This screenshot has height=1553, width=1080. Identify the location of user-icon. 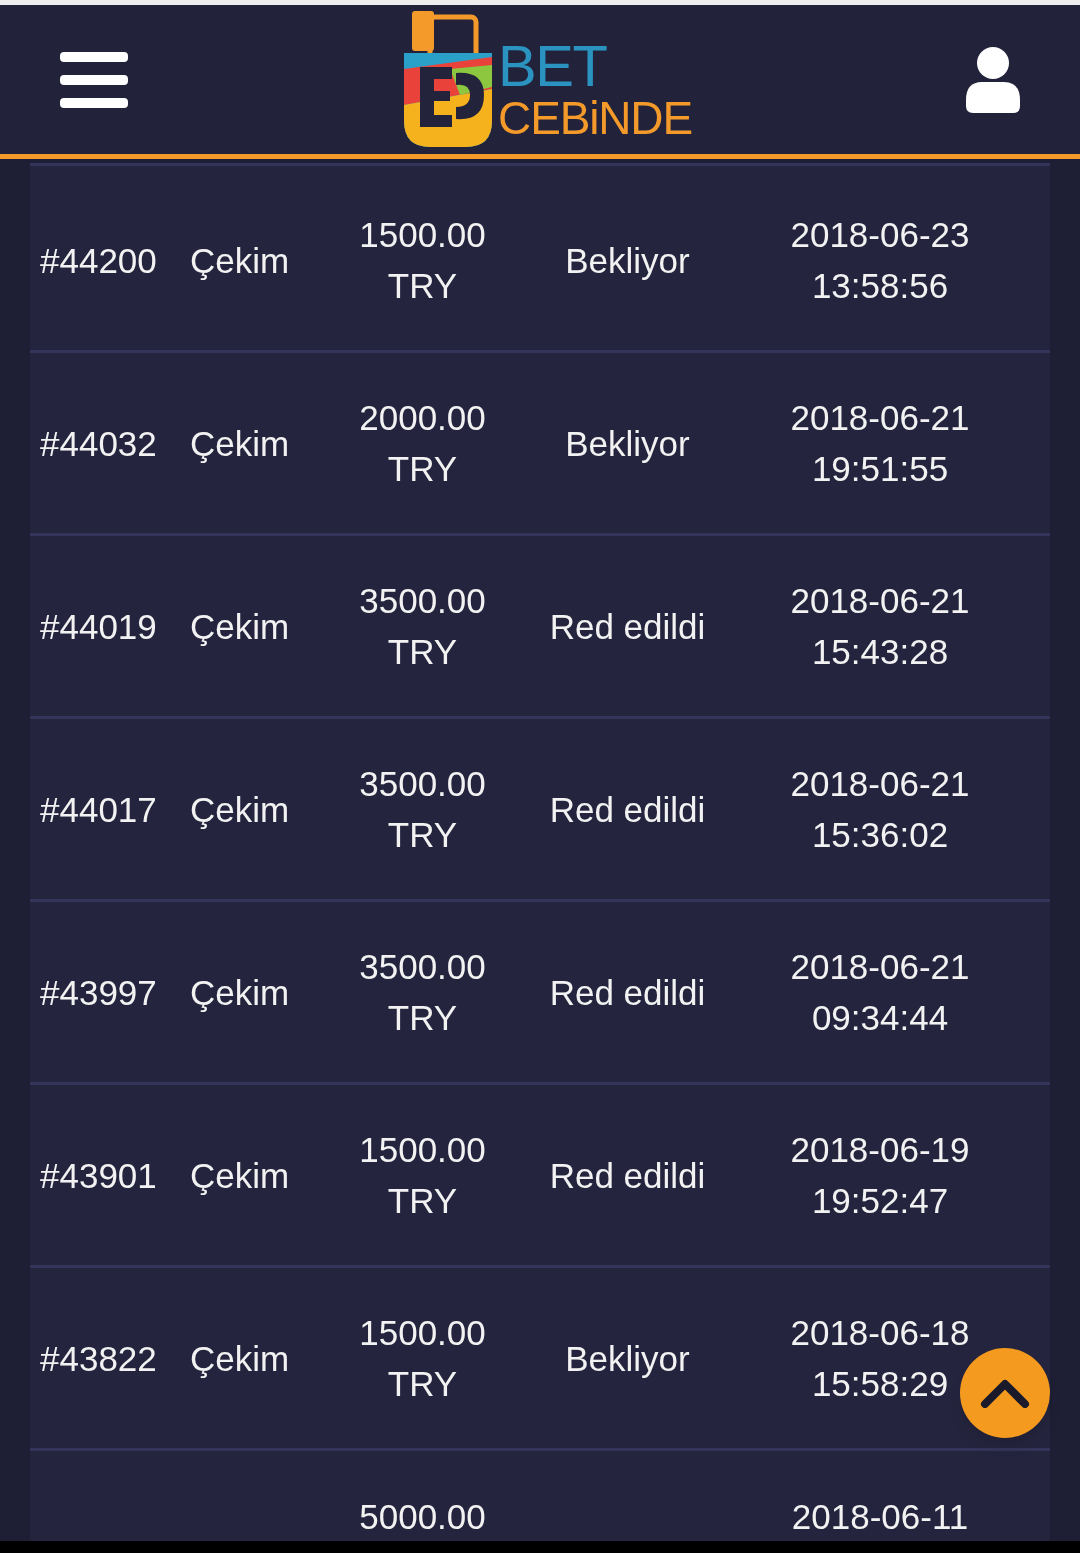
(993, 79).